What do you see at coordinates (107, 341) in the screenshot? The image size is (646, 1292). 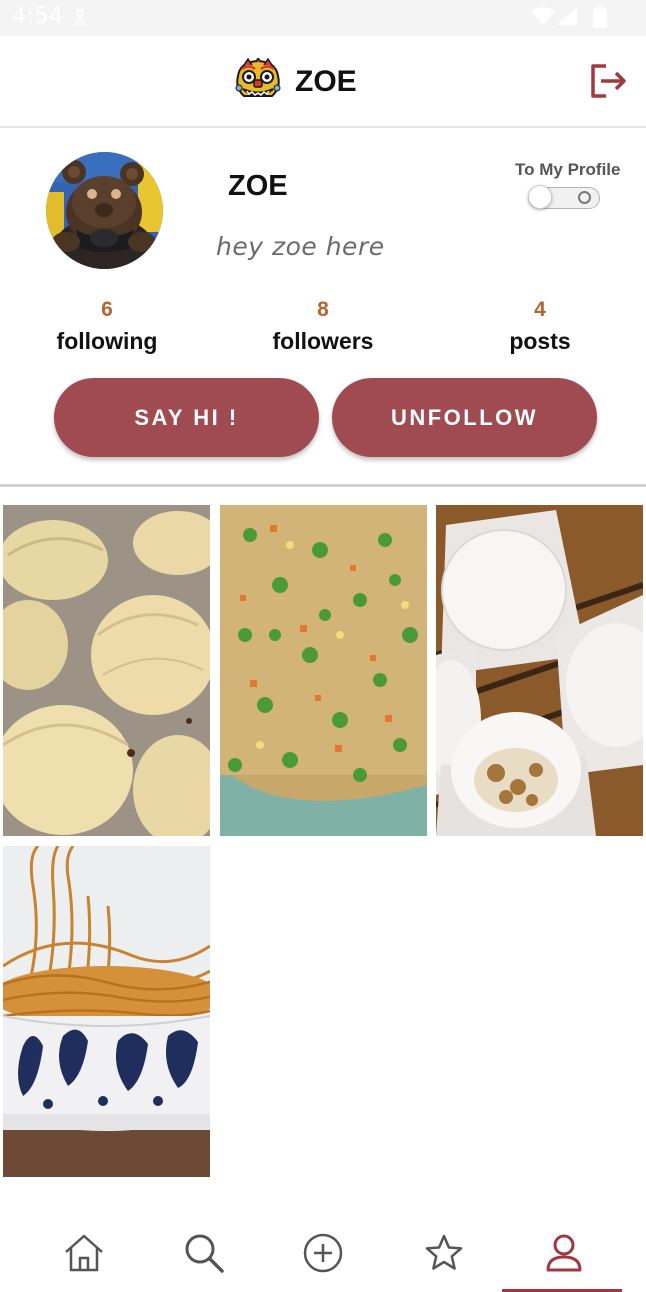 I see `stat-label: following` at bounding box center [107, 341].